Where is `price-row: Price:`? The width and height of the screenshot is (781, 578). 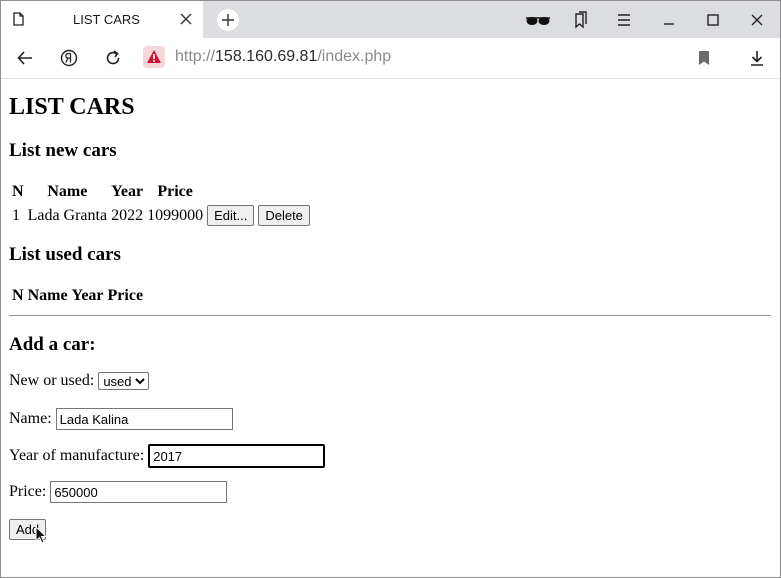 price-row: Price: is located at coordinates (118, 492).